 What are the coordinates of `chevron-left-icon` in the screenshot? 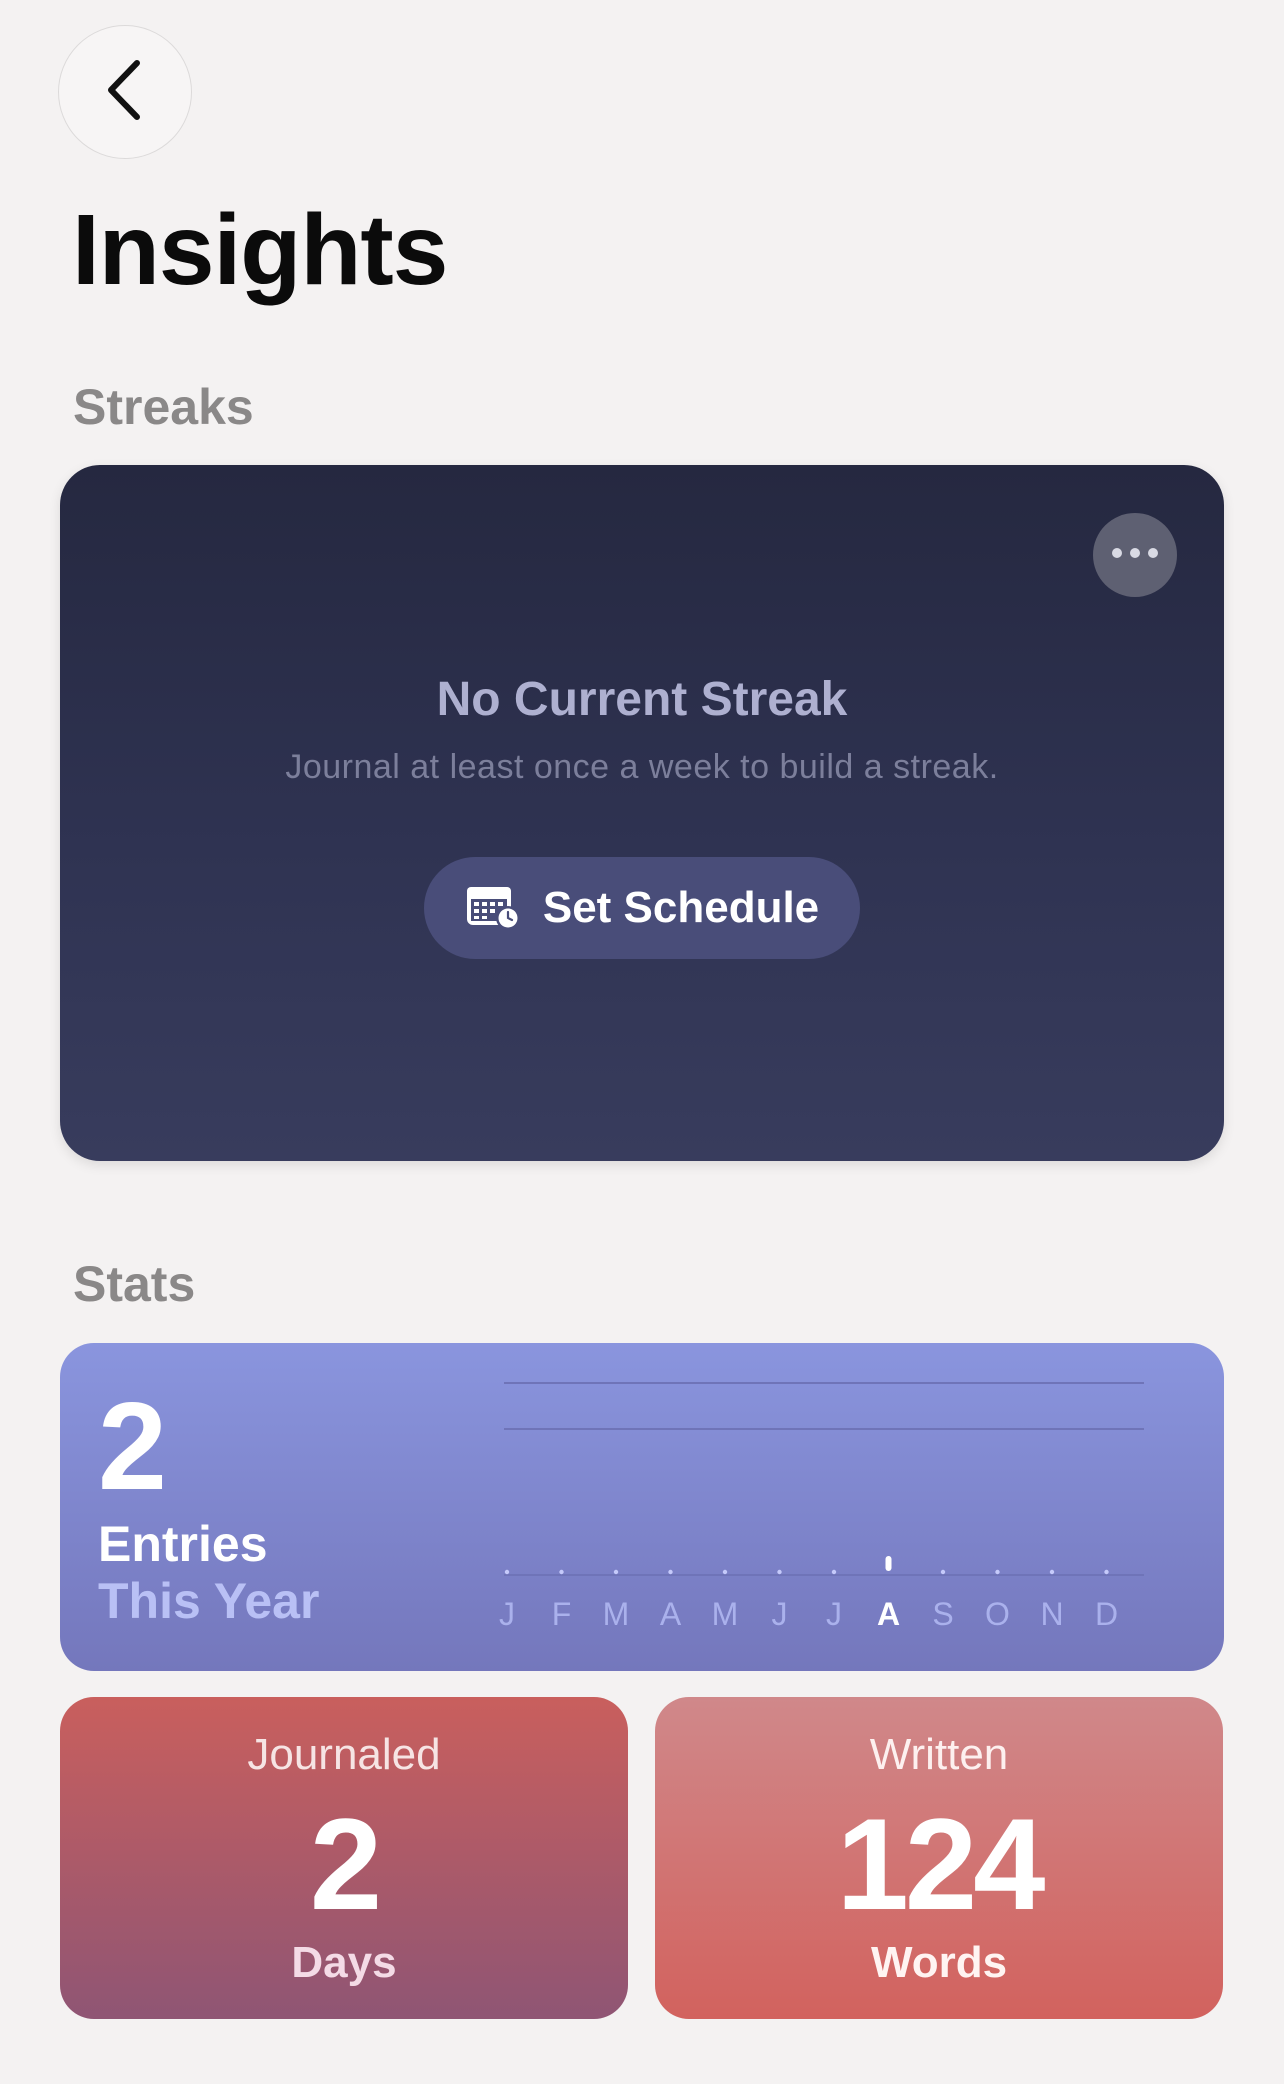 It's located at (125, 92).